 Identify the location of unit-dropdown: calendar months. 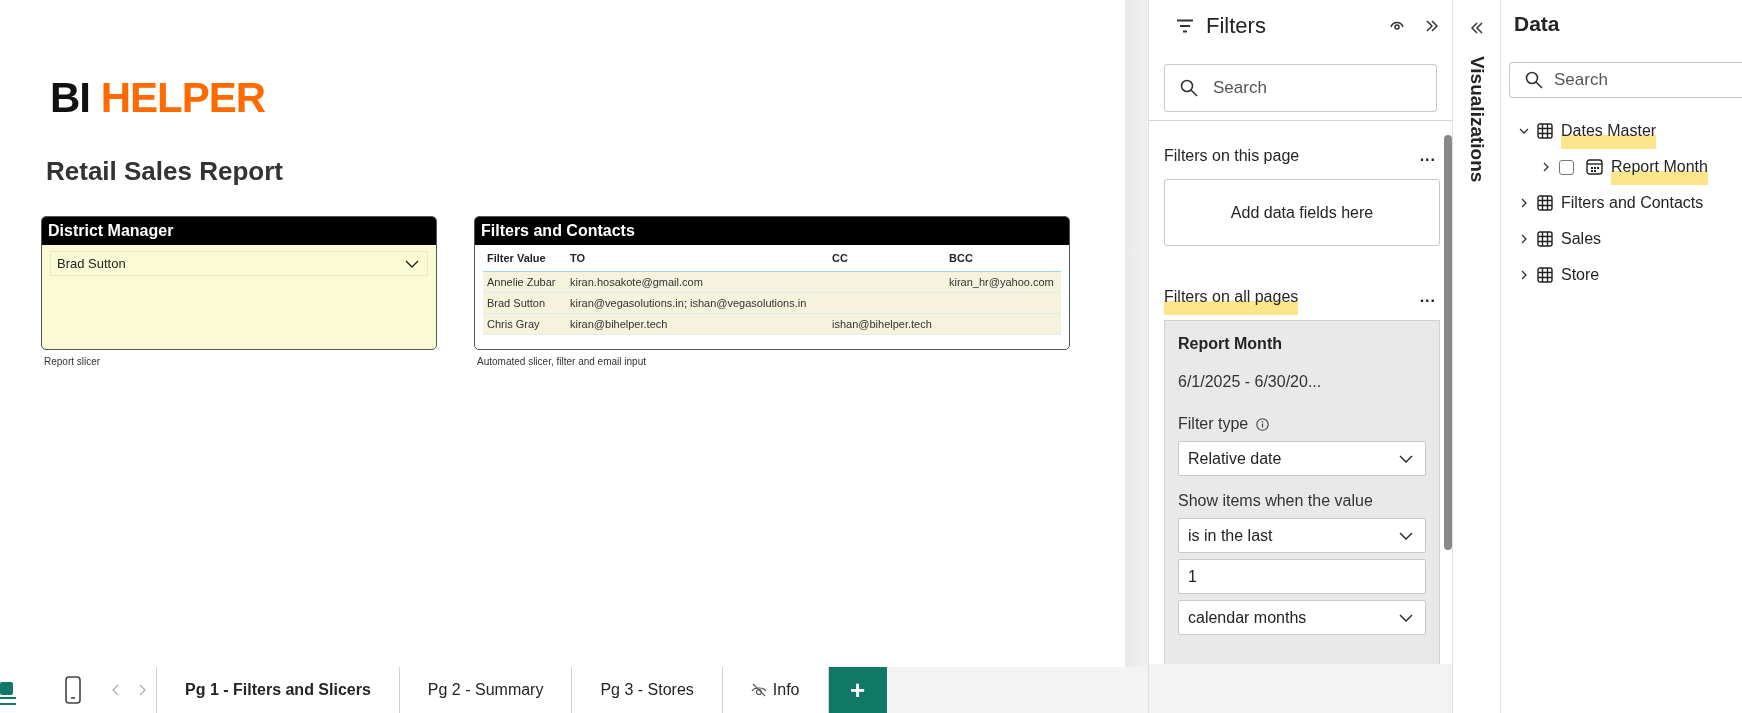
(1302, 617).